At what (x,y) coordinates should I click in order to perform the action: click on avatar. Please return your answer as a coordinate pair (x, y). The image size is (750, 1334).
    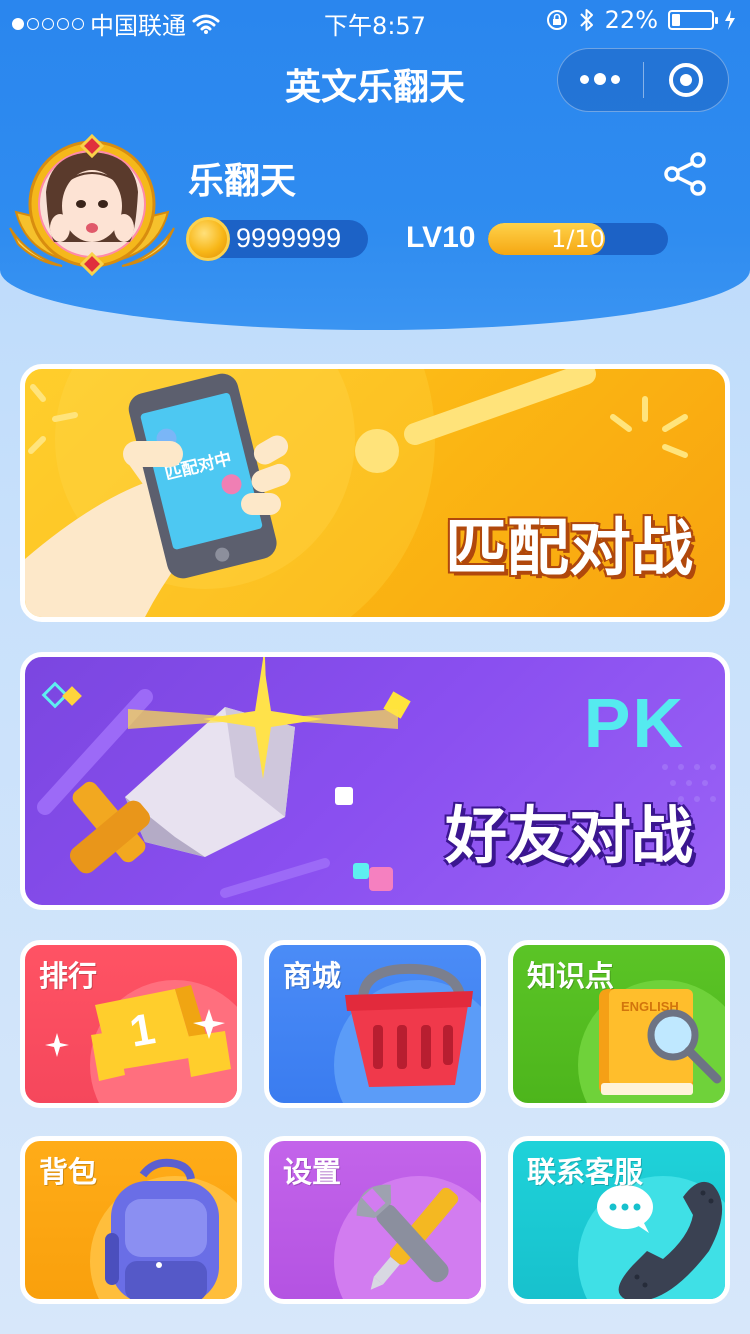
    Looking at the image, I should click on (92, 206).